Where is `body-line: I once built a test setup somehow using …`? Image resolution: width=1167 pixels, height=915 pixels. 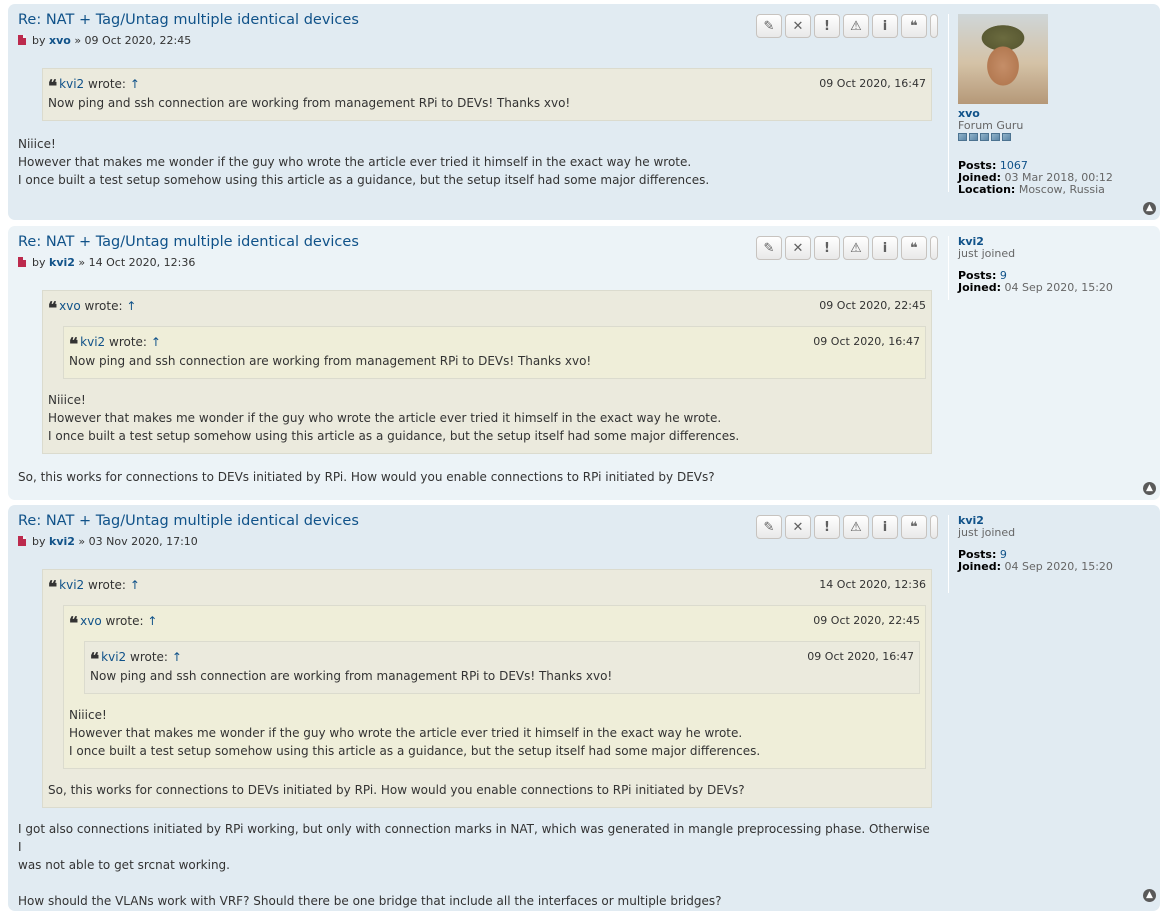
body-line: I once built a test setup somehow using … is located at coordinates (364, 180).